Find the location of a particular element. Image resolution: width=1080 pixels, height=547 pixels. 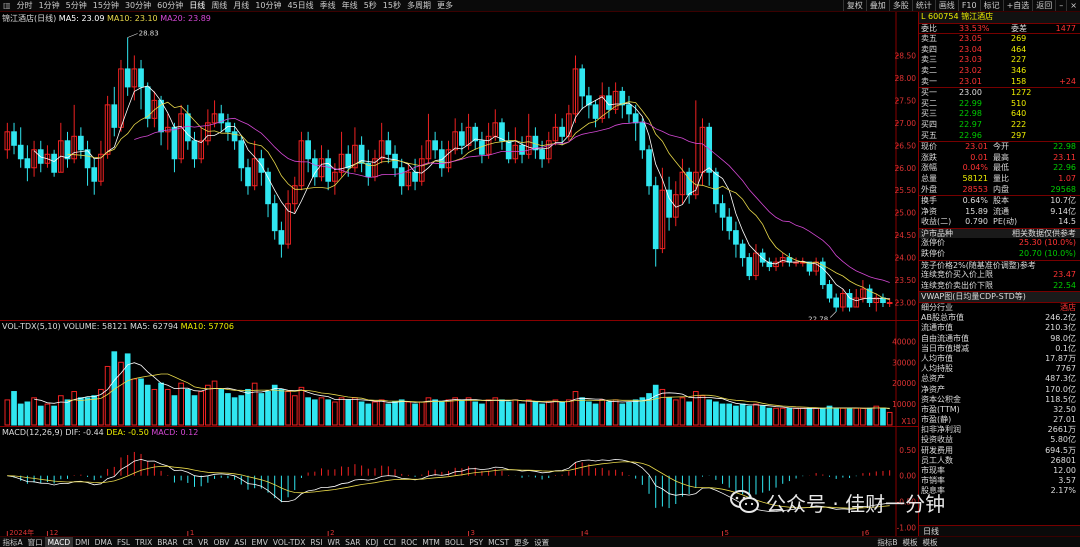

stat-row: 外盘 28553 内盘 29568 is located at coordinates (999, 190).